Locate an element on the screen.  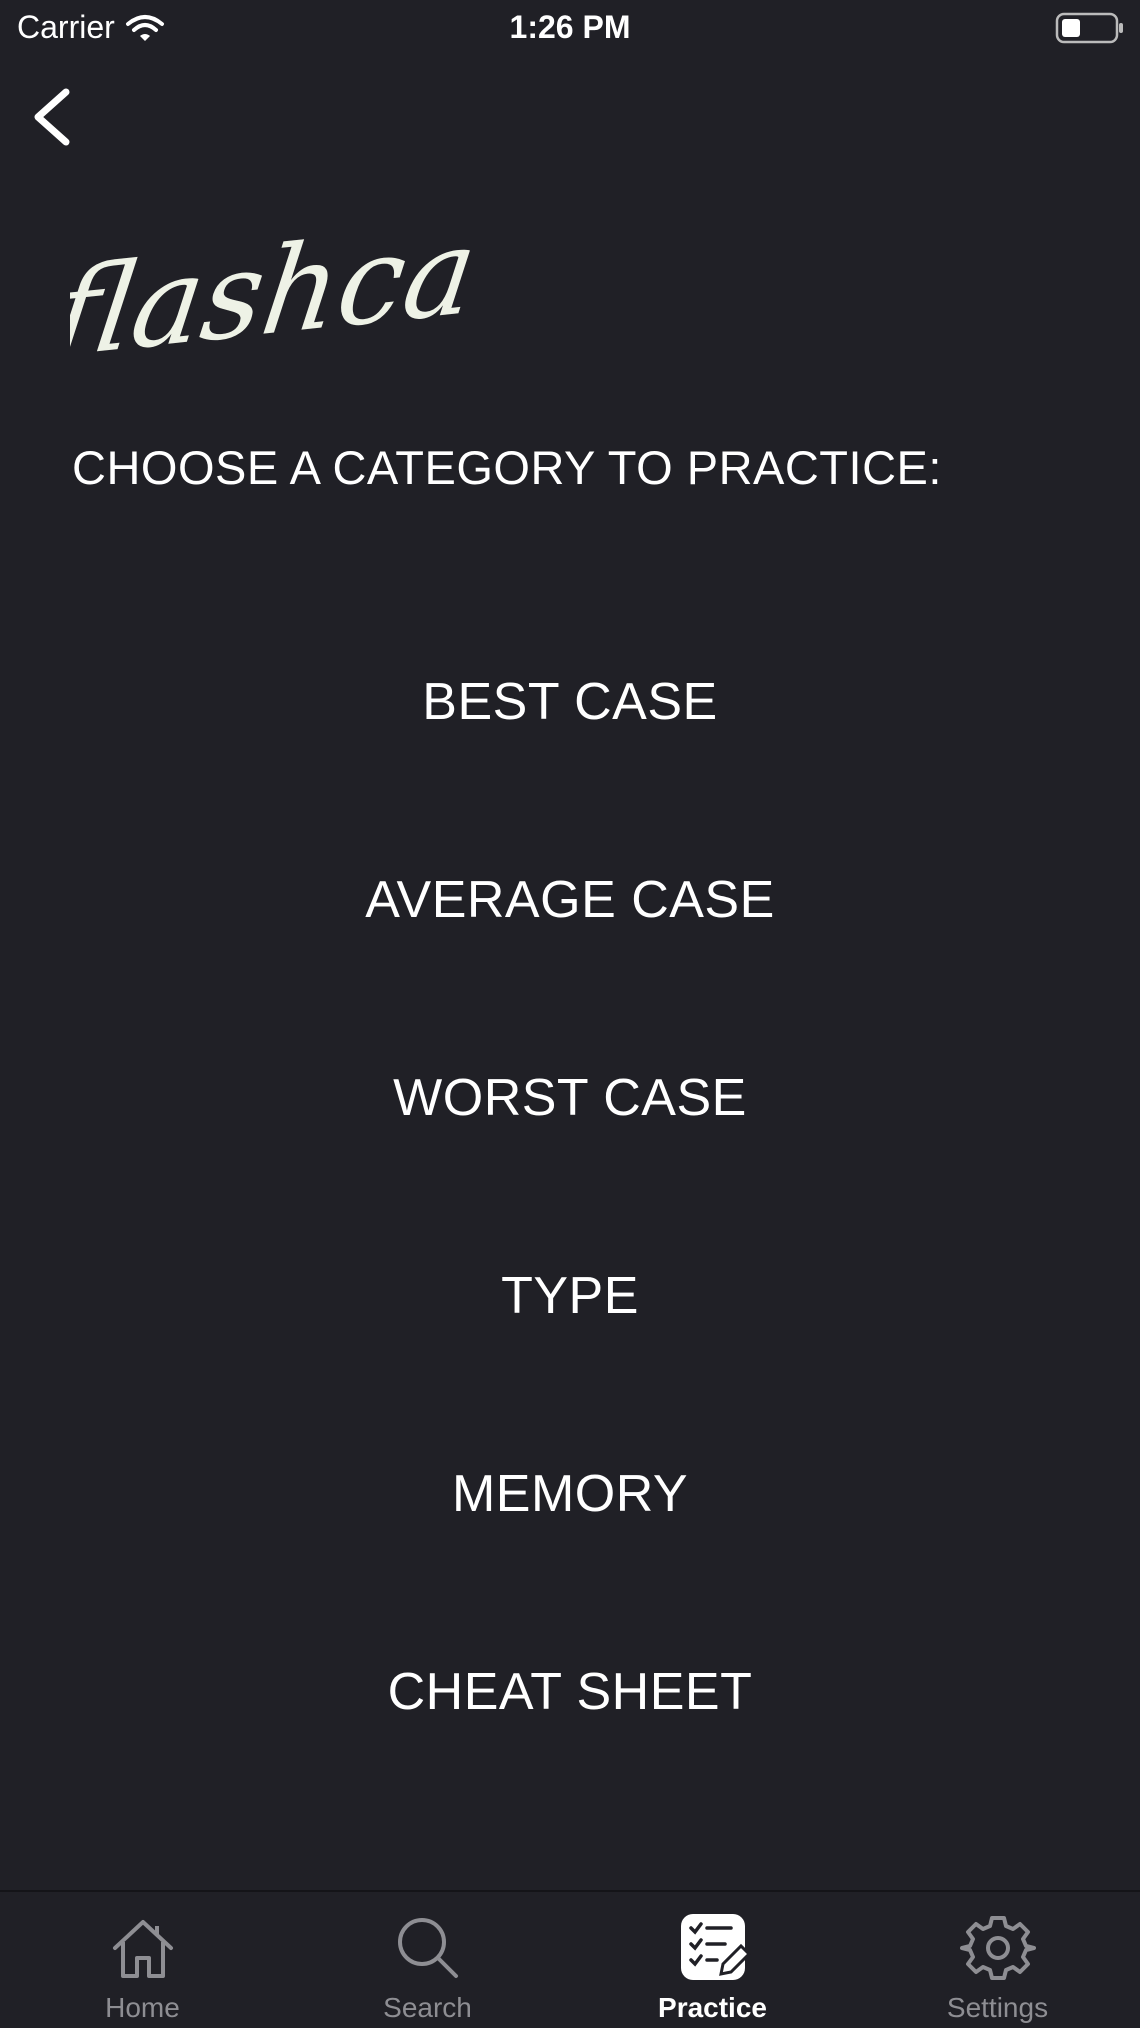
category-average-case: AVERAGE CASE is located at coordinates (570, 949).